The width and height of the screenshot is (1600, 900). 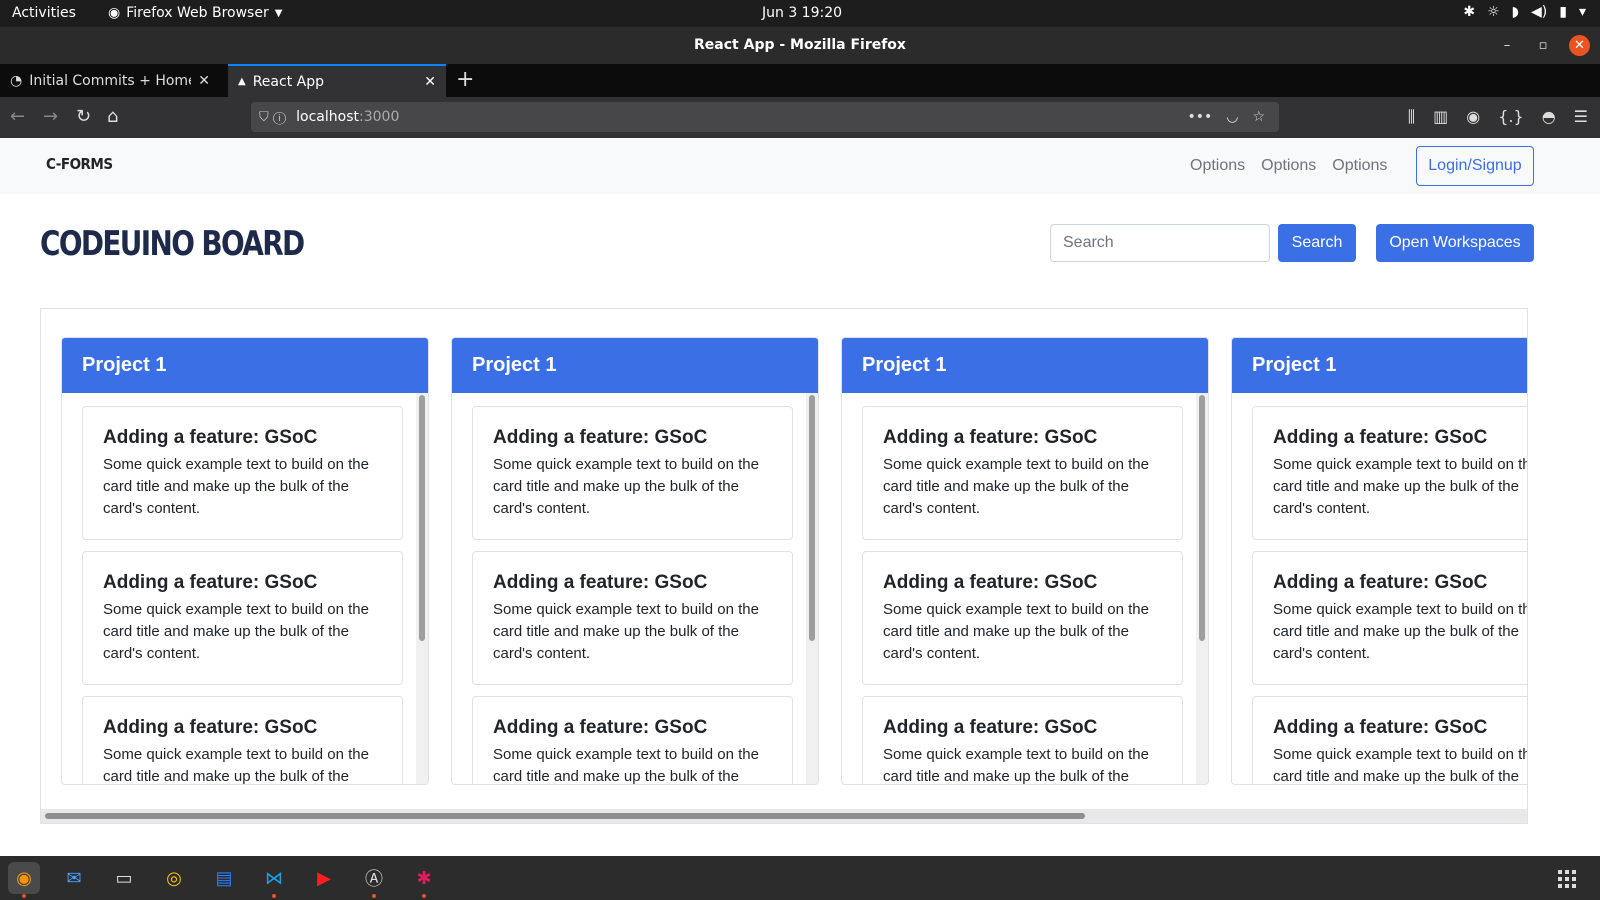 What do you see at coordinates (765, 117) in the screenshot?
I see `address-bar: ⛉ ⓘ localhost:3000 ••• ◡ ☆` at bounding box center [765, 117].